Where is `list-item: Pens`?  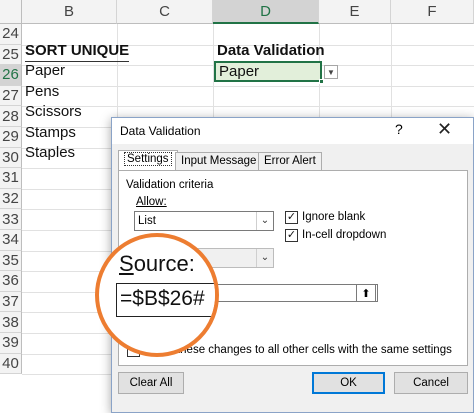 list-item: Pens is located at coordinates (42, 92).